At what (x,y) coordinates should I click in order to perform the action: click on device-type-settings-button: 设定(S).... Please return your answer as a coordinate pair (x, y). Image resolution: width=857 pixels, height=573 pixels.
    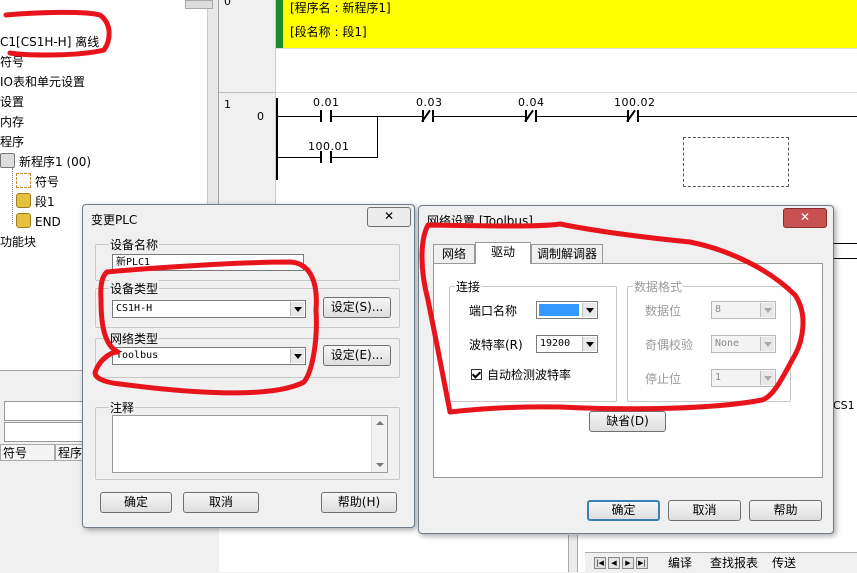
    Looking at the image, I should click on (357, 307).